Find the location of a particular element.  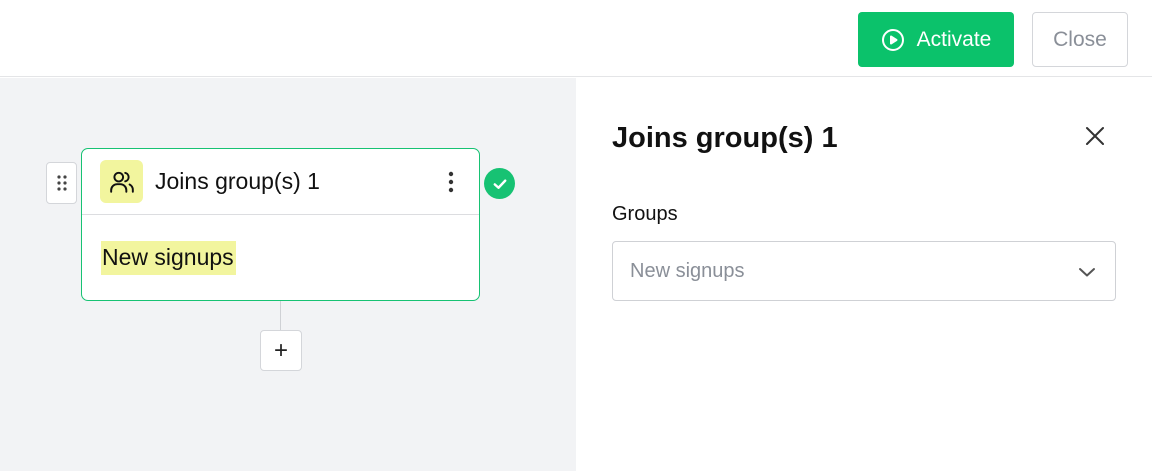

node-header: Joins group(s) 1 is located at coordinates (280, 182).